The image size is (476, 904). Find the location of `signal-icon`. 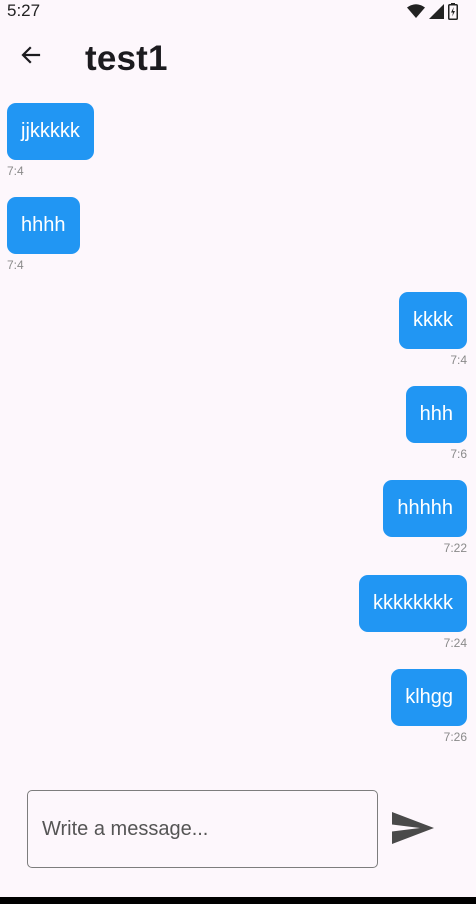

signal-icon is located at coordinates (436, 11).